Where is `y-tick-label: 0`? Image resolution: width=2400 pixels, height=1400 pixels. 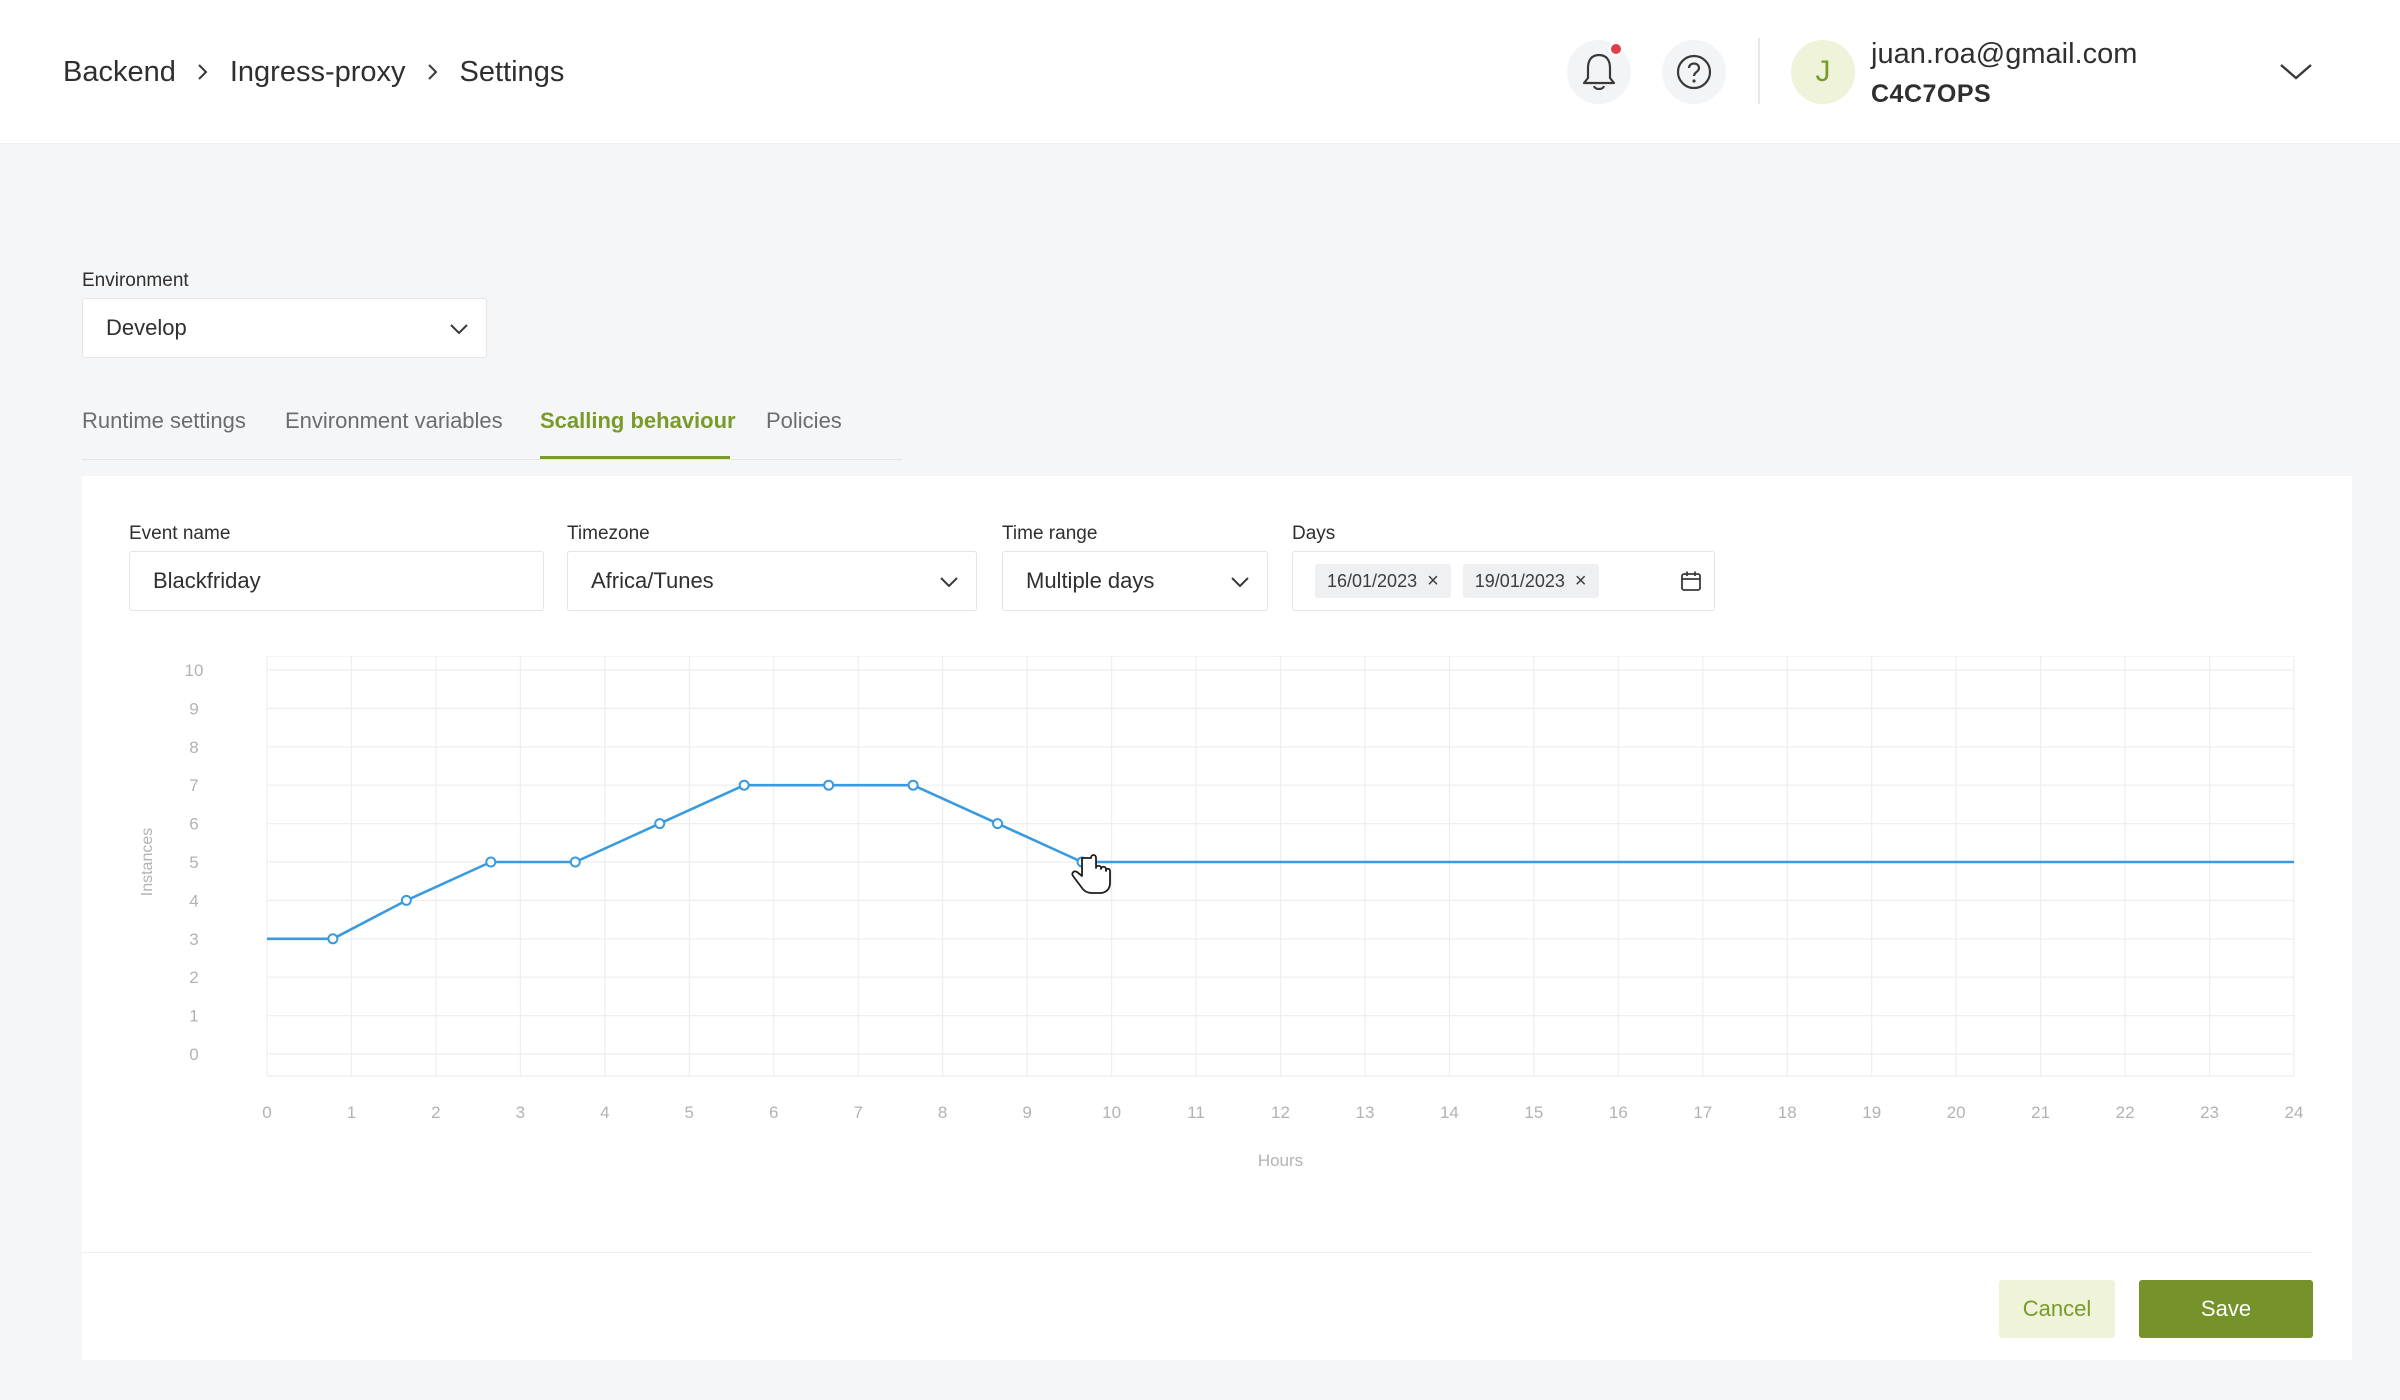 y-tick-label: 0 is located at coordinates (193, 1054).